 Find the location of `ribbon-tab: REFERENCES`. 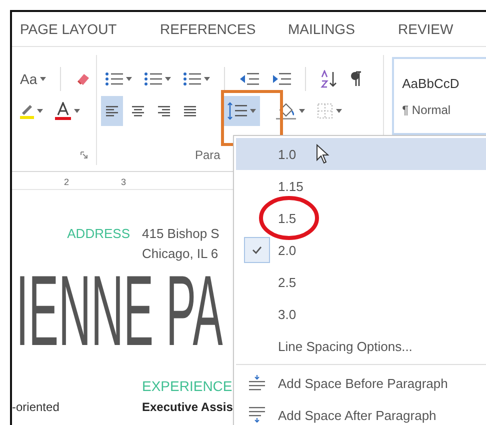

ribbon-tab: REFERENCES is located at coordinates (224, 29).